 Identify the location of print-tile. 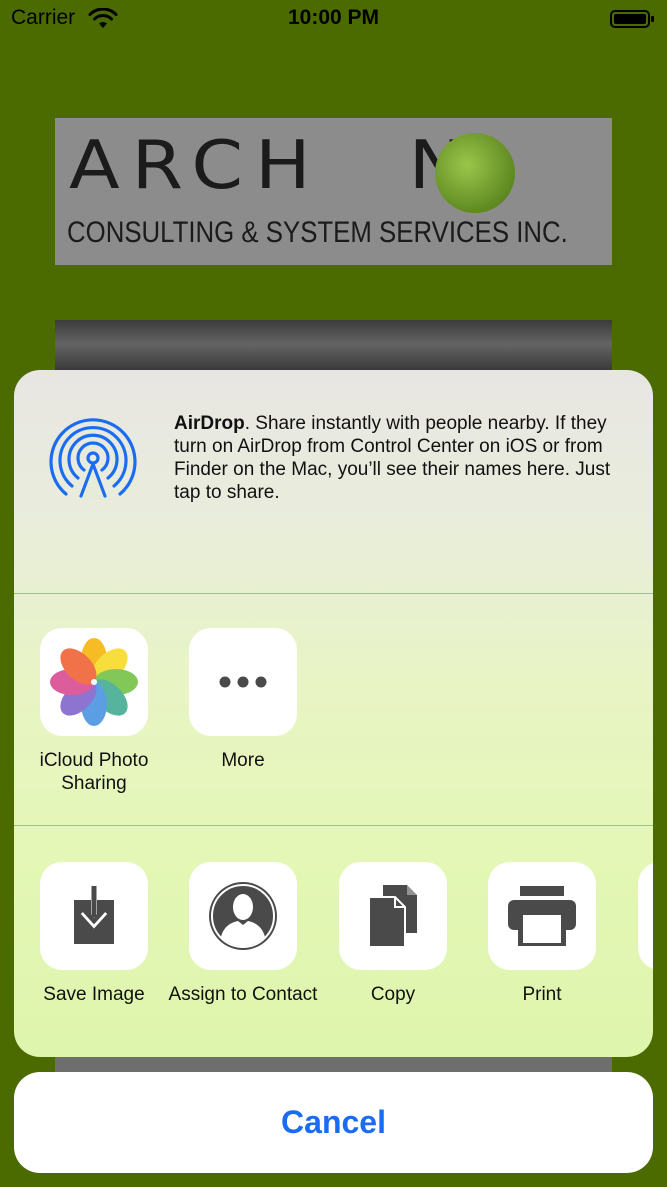
(542, 916).